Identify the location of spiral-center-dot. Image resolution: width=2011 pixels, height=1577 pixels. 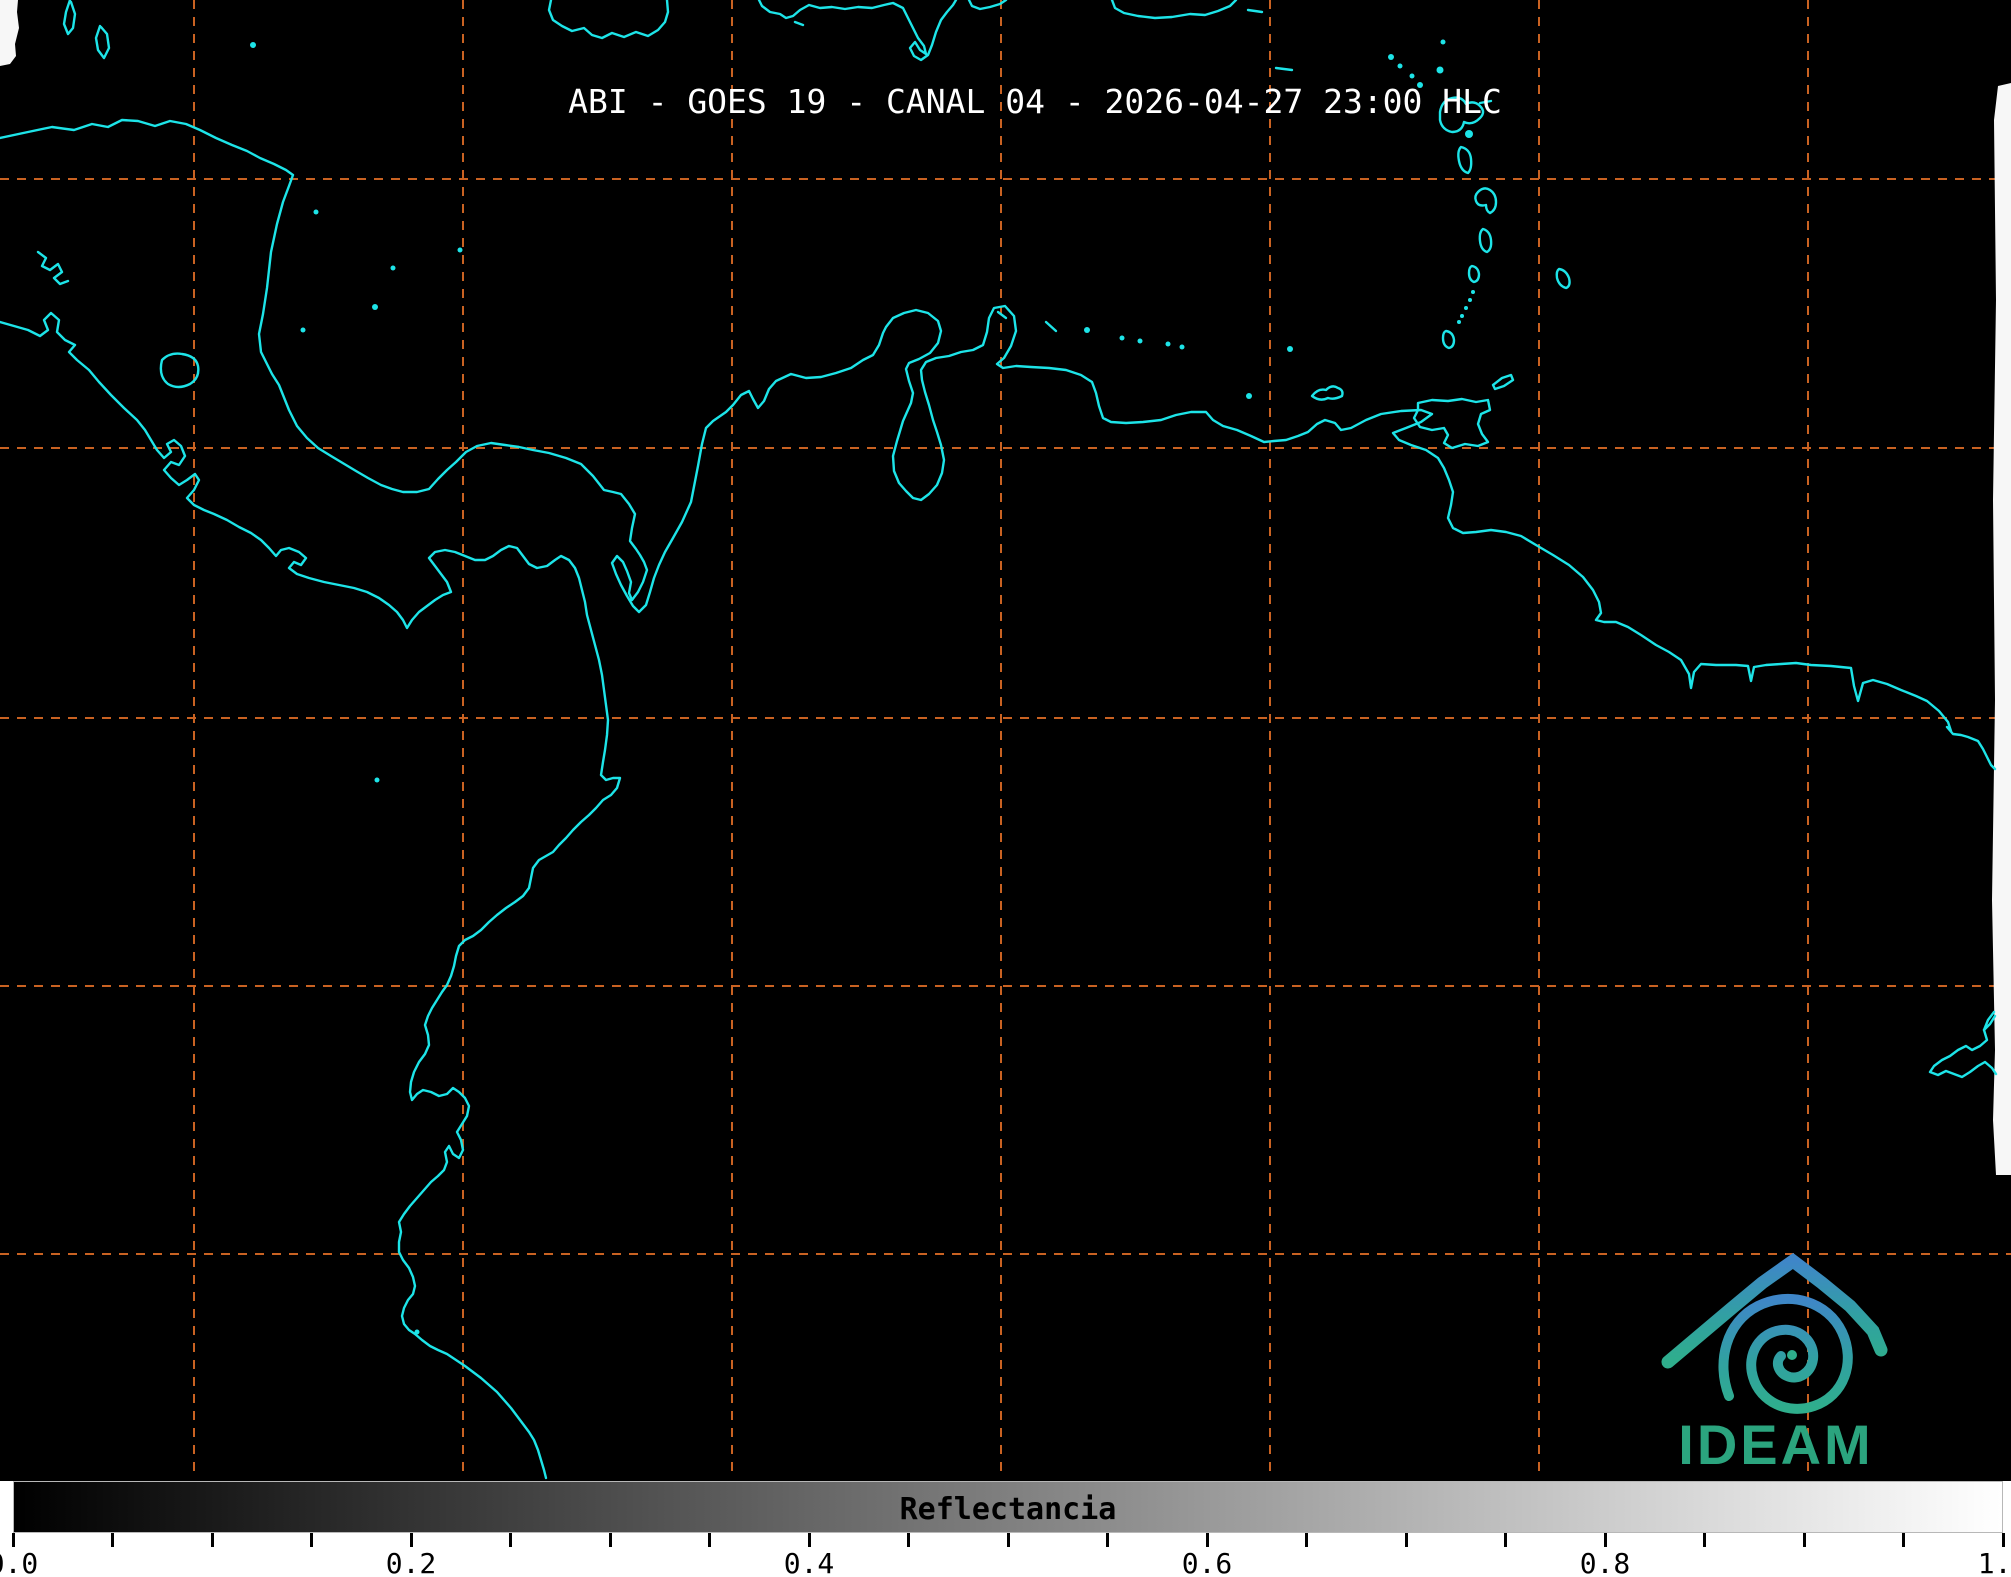
(1792, 1355).